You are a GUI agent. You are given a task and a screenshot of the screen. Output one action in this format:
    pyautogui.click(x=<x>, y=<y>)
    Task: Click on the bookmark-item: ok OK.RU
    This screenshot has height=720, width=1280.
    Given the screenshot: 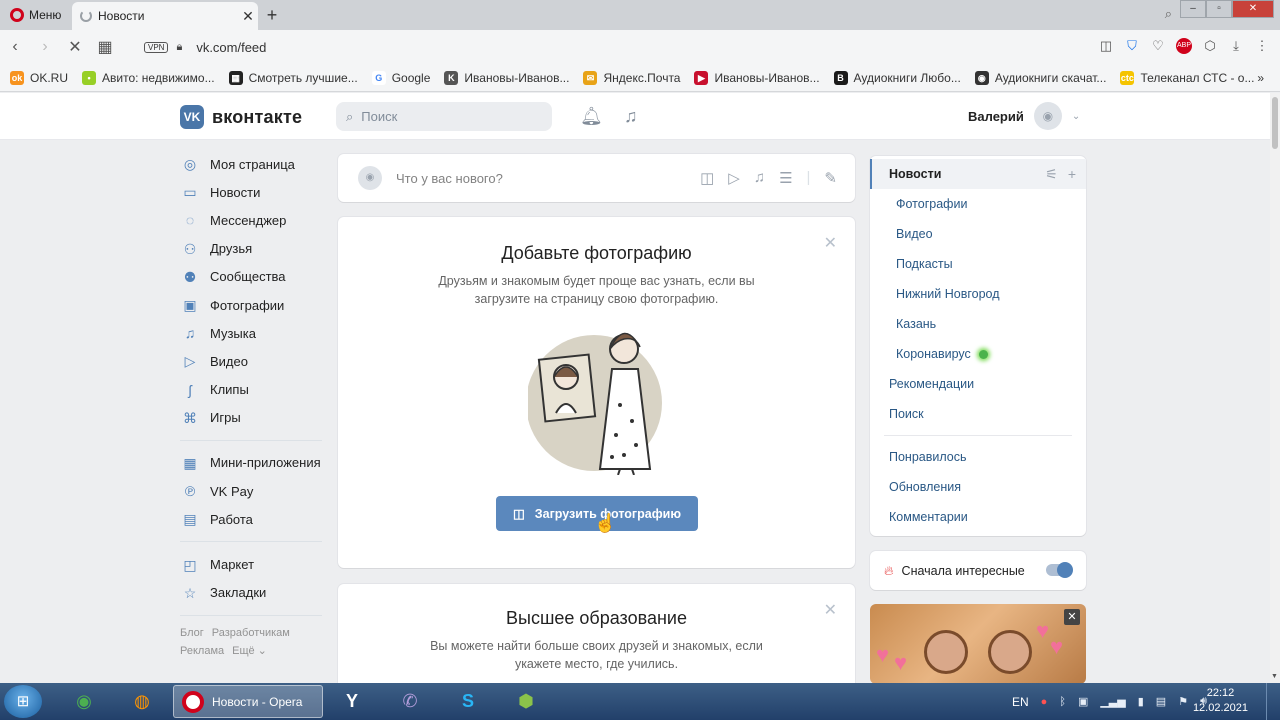 What is the action you would take?
    pyautogui.click(x=39, y=77)
    